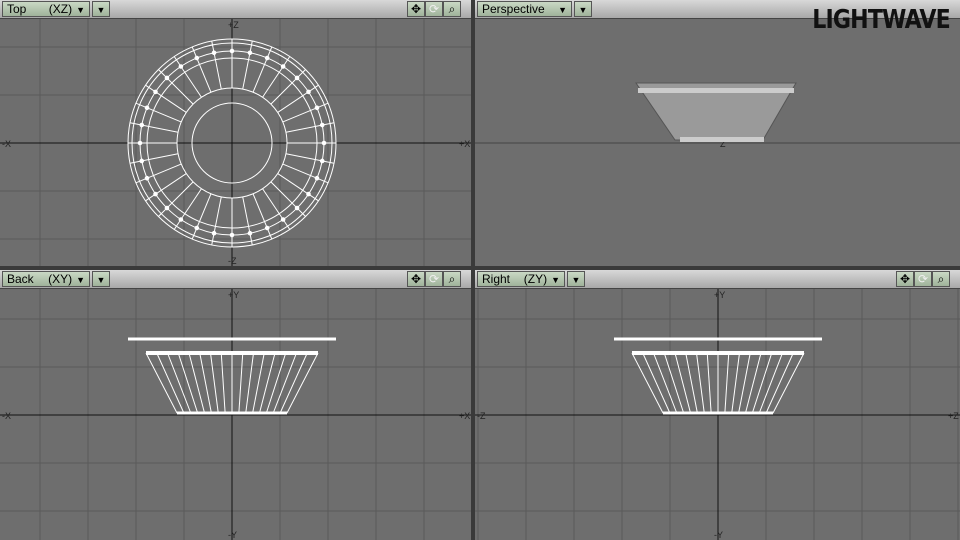  What do you see at coordinates (60, 9) in the screenshot?
I see `axes-label: (XZ)` at bounding box center [60, 9].